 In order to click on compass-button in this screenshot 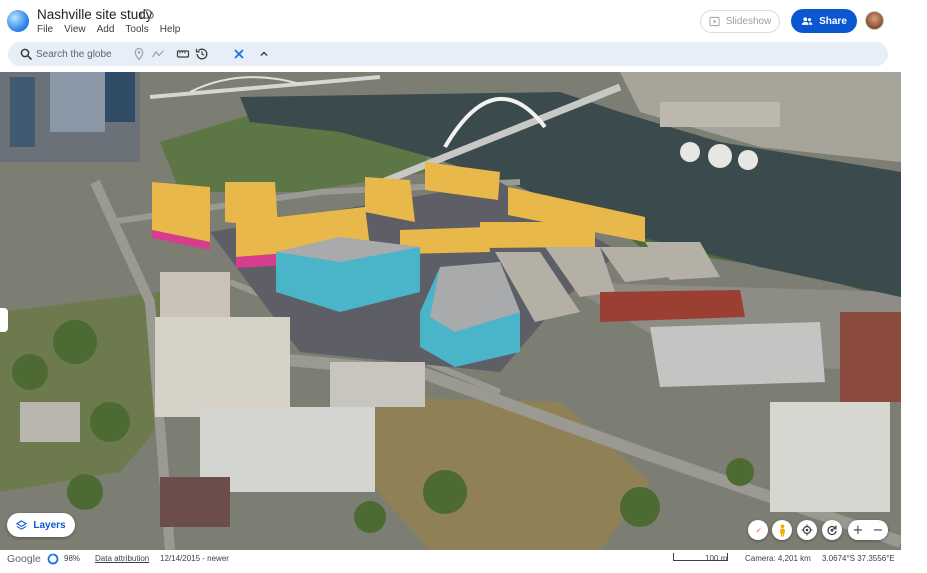, I will do `click(758, 530)`.